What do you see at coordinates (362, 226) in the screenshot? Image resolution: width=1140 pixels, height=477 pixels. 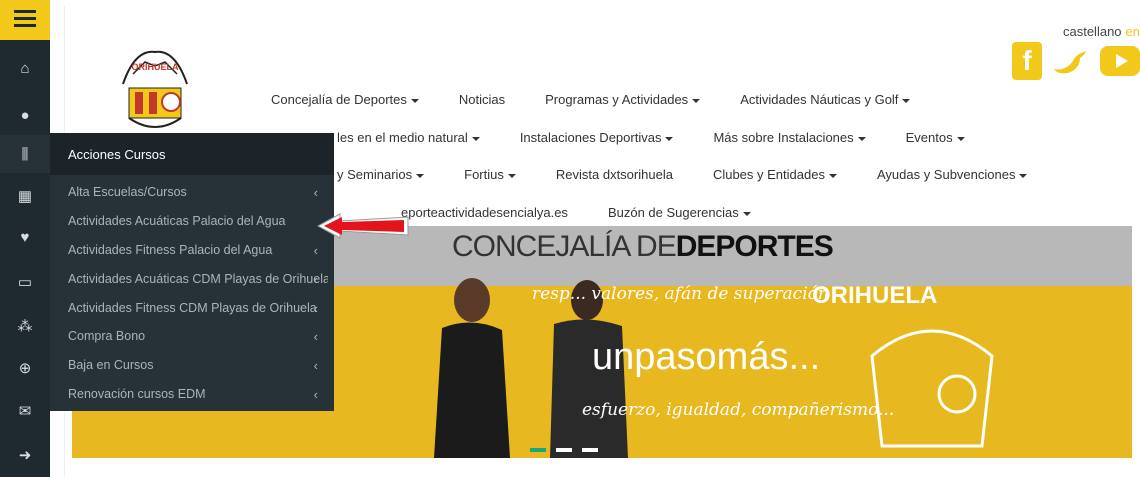 I see `red-arrow-annotation` at bounding box center [362, 226].